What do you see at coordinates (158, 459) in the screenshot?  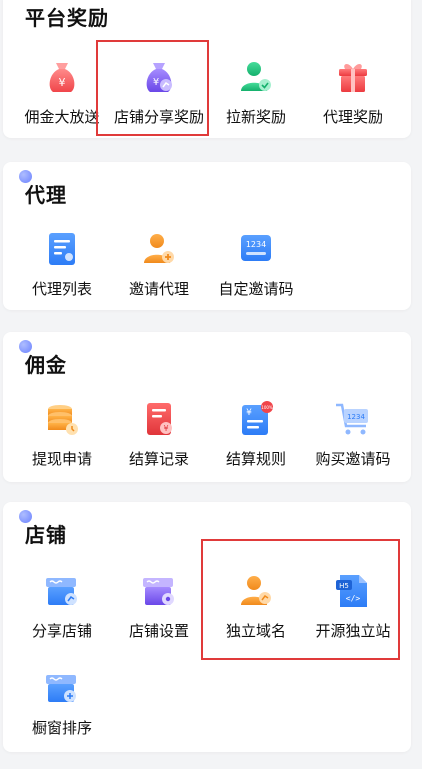 I see `menu-item-label: 结算记录` at bounding box center [158, 459].